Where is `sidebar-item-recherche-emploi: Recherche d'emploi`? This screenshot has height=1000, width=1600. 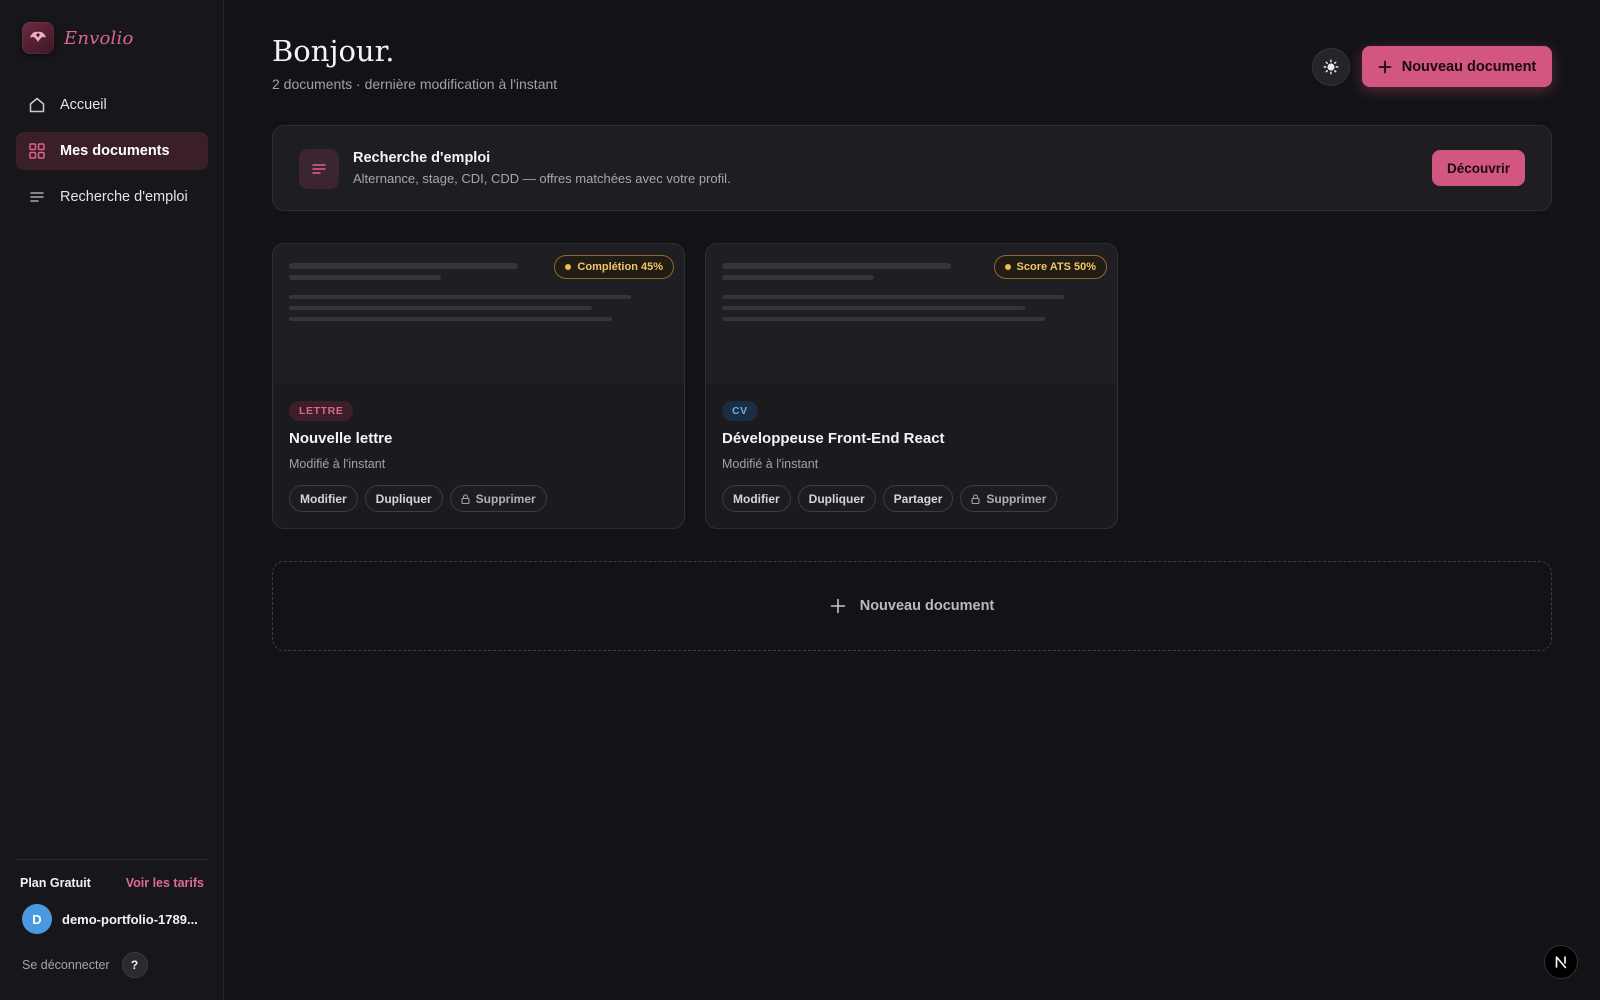
sidebar-item-recherche-emploi: Recherche d'emploi is located at coordinates (112, 197).